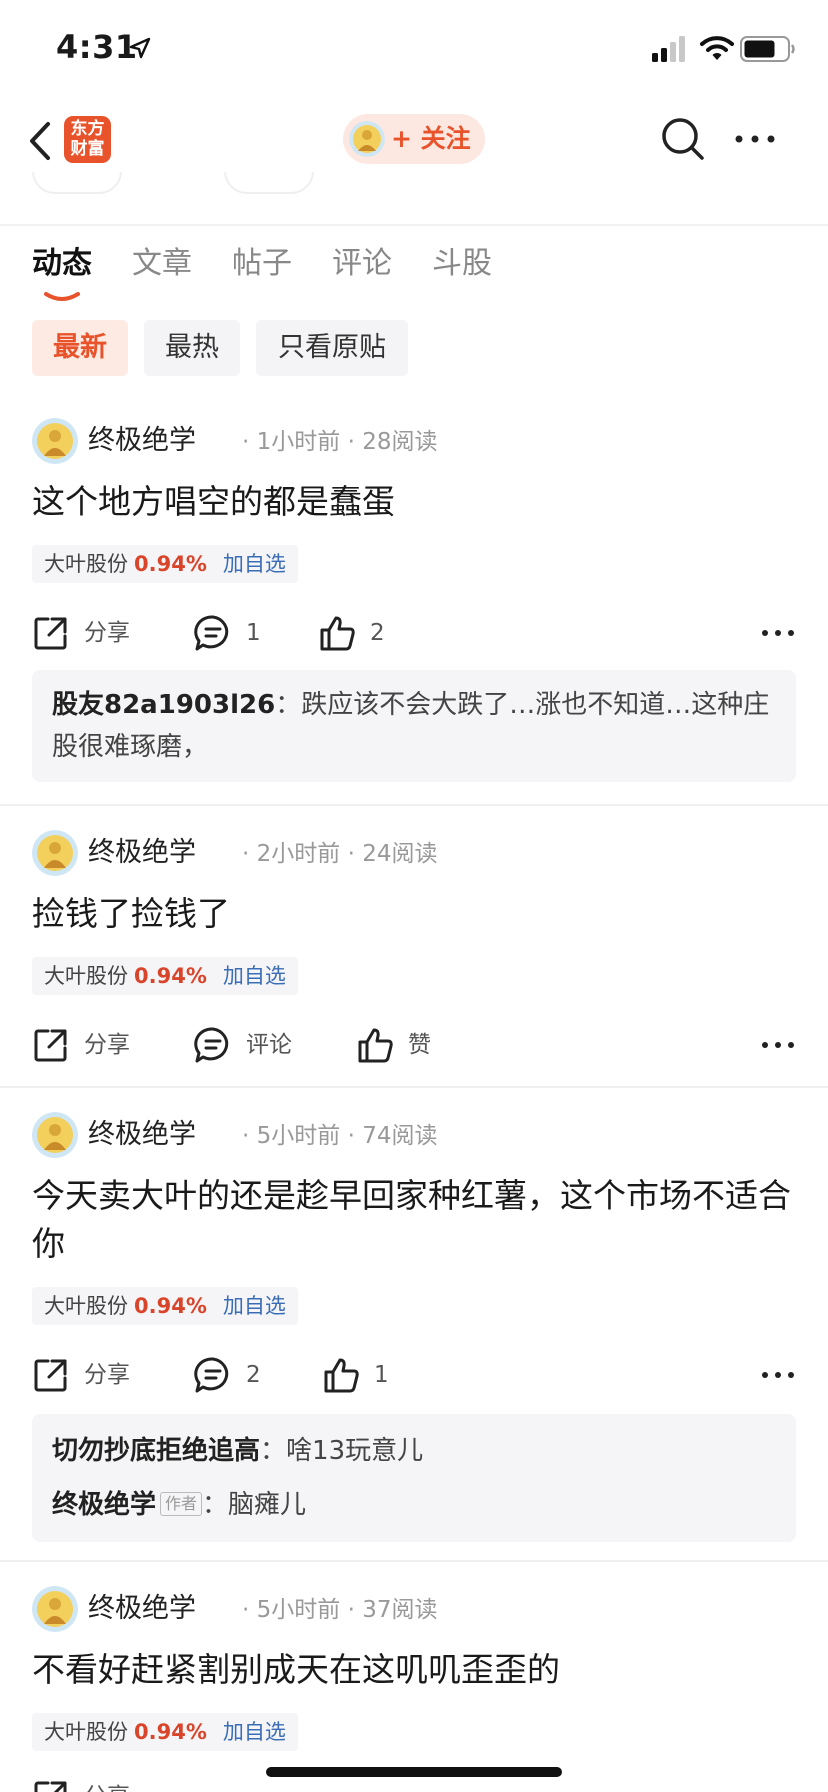 The height and width of the screenshot is (1792, 828). I want to click on post-title: 捡钱了捡钱了, so click(414, 914).